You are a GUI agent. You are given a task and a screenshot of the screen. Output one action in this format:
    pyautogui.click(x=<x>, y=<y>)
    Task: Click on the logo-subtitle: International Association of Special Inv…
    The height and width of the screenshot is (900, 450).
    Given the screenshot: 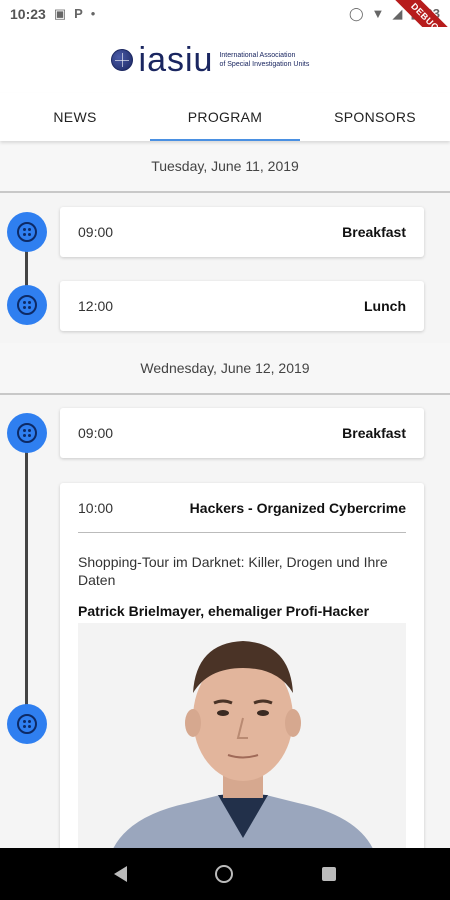 What is the action you would take?
    pyautogui.click(x=279, y=60)
    